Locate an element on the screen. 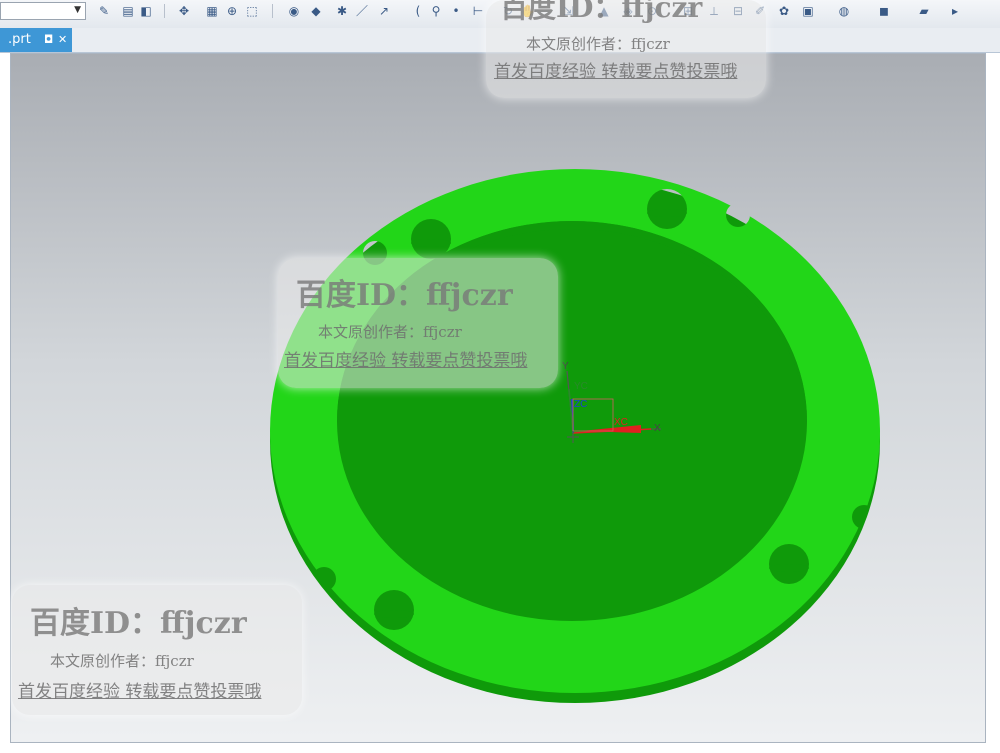 The width and height of the screenshot is (1000, 753). overflow-icon: ▸ is located at coordinates (955, 11).